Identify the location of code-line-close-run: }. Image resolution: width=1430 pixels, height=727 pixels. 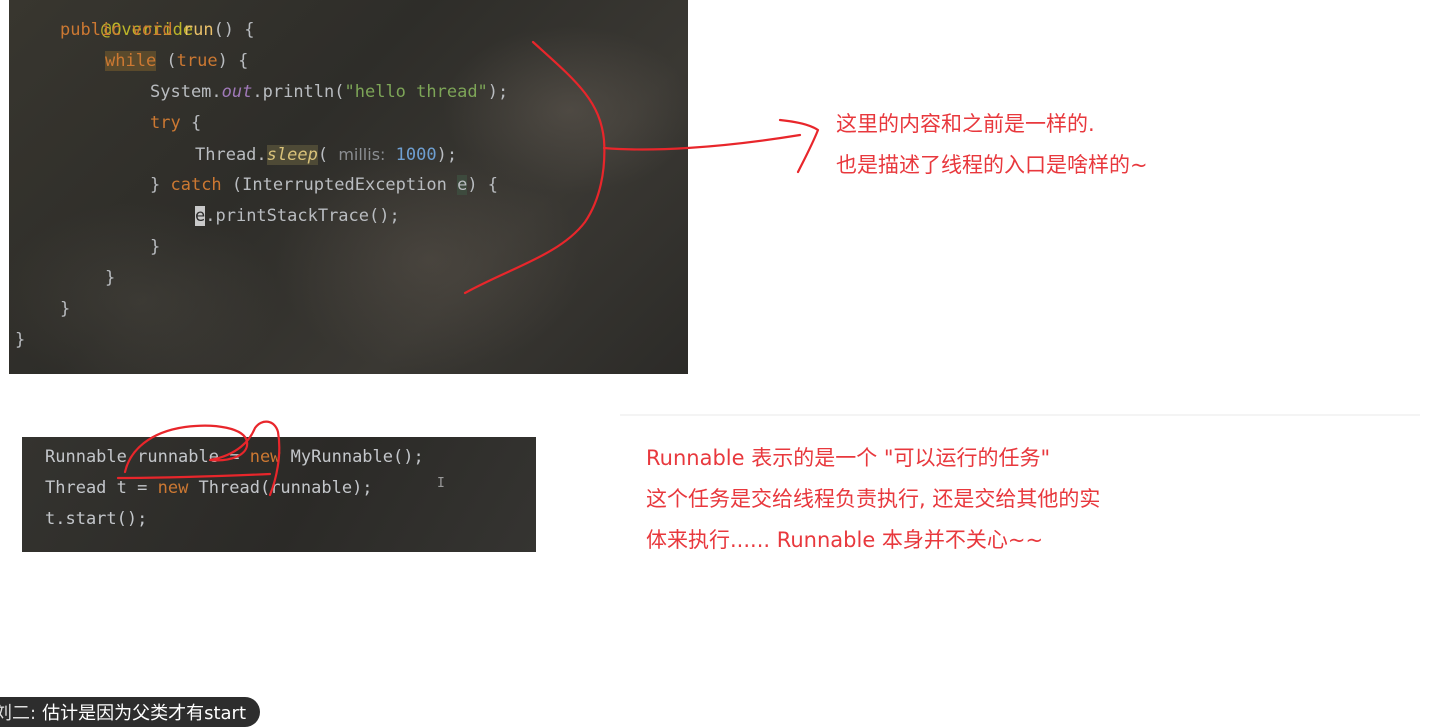
(65, 309).